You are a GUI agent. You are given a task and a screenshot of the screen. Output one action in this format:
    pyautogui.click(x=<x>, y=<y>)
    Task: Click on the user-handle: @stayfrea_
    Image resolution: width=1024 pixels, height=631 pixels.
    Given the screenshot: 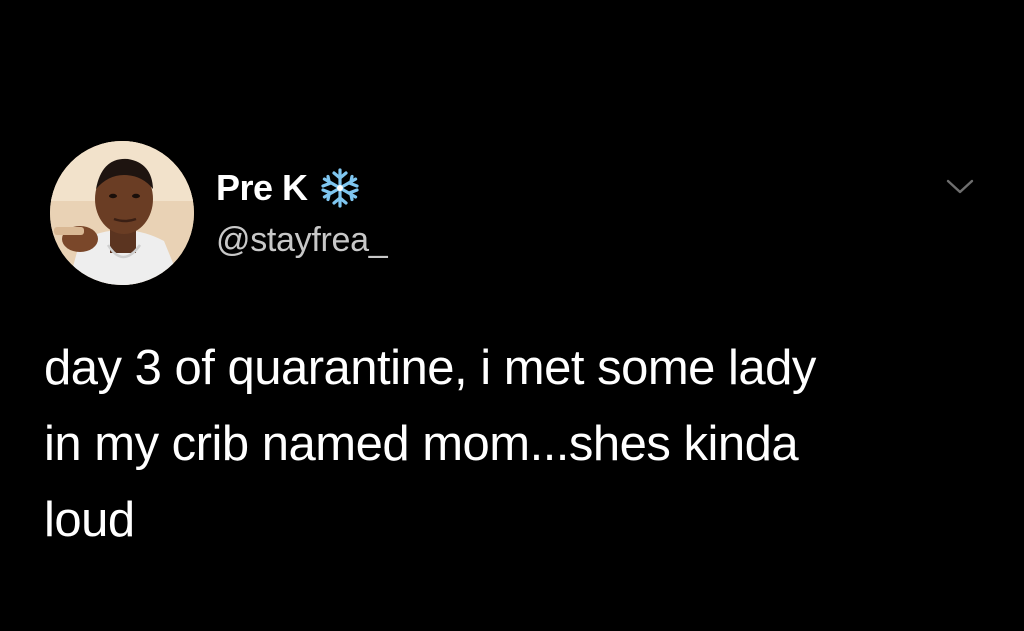 What is the action you would take?
    pyautogui.click(x=302, y=240)
    